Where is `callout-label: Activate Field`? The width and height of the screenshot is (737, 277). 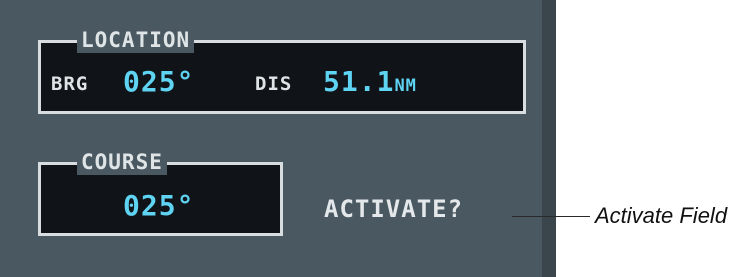
callout-label: Activate Field is located at coordinates (661, 215).